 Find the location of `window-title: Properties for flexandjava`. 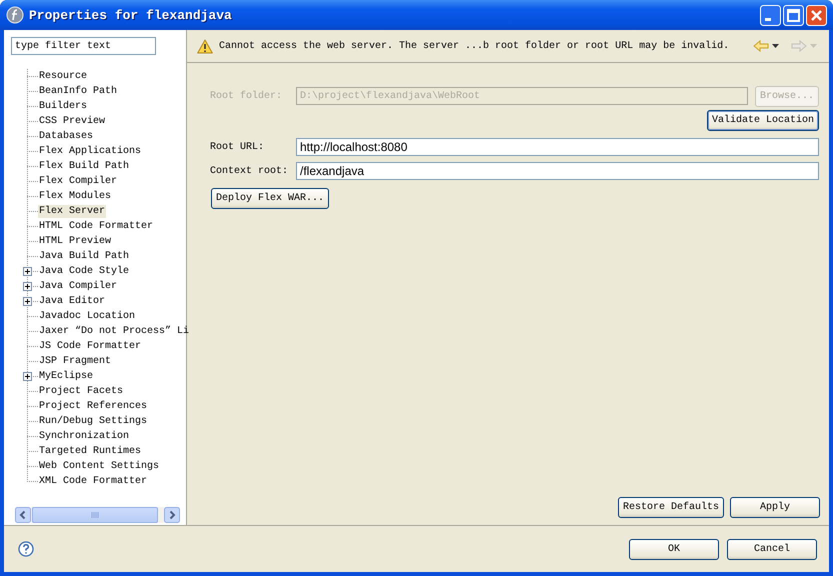

window-title: Properties for flexandjava is located at coordinates (131, 15).